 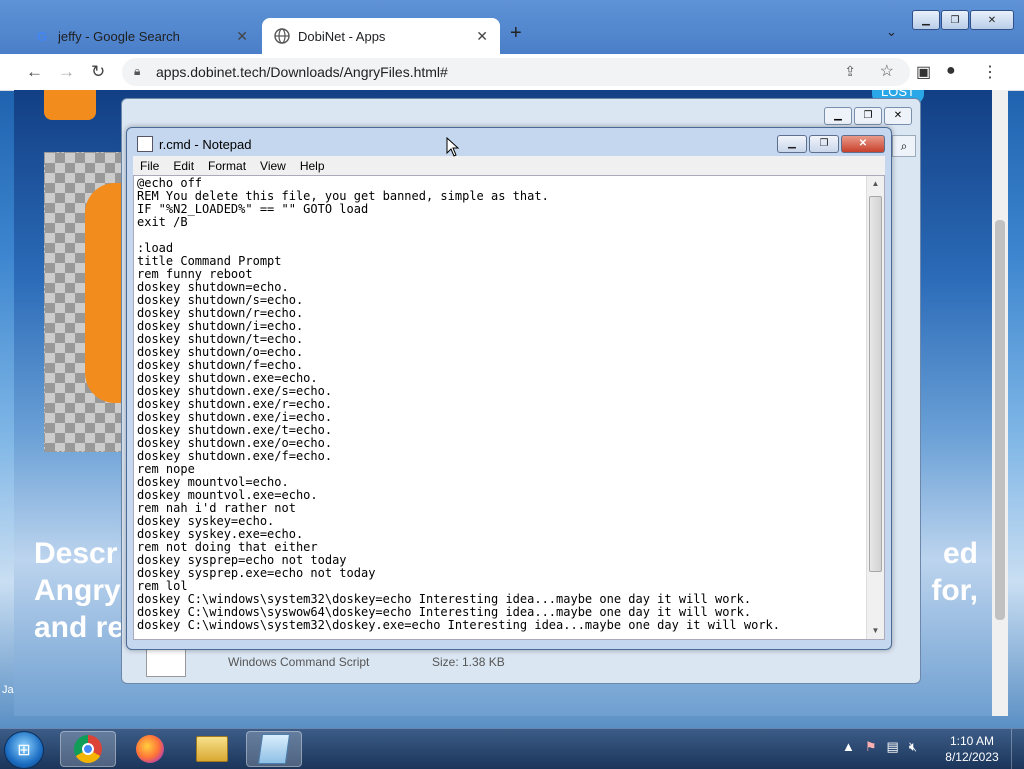 I want to click on firefox-icon, so click(x=150, y=749).